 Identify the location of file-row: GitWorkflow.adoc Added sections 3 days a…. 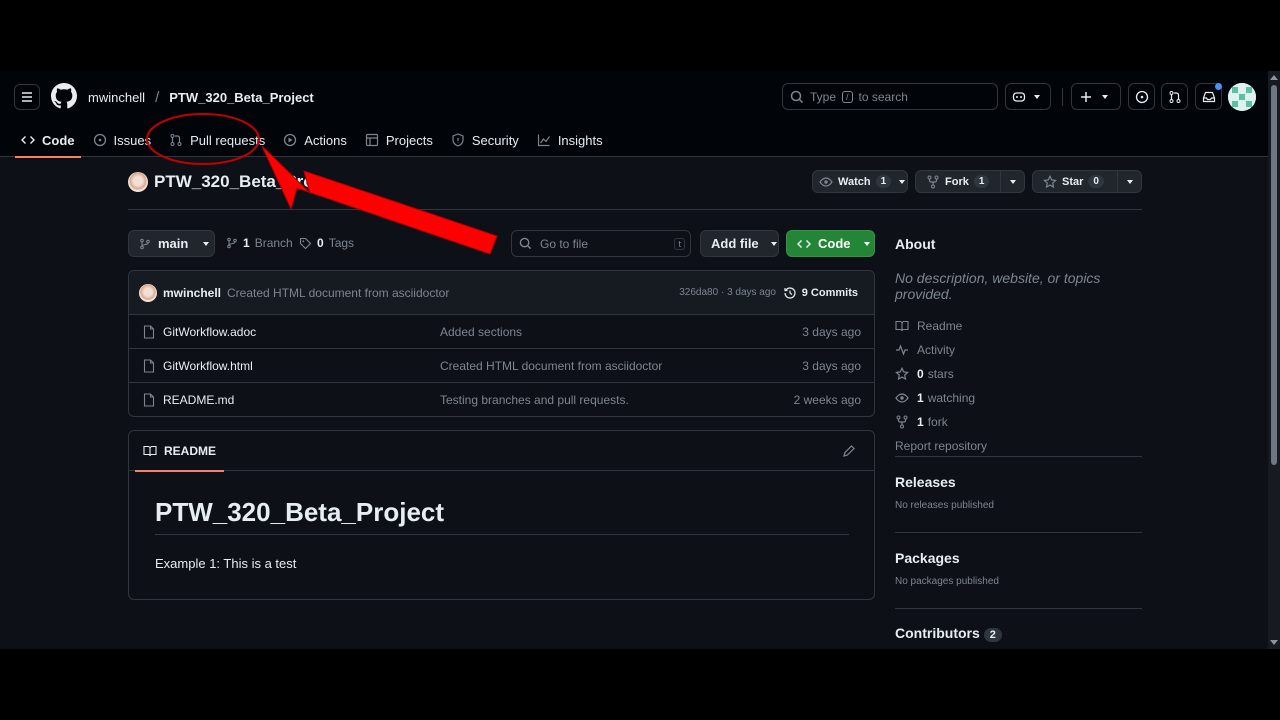
(501, 332).